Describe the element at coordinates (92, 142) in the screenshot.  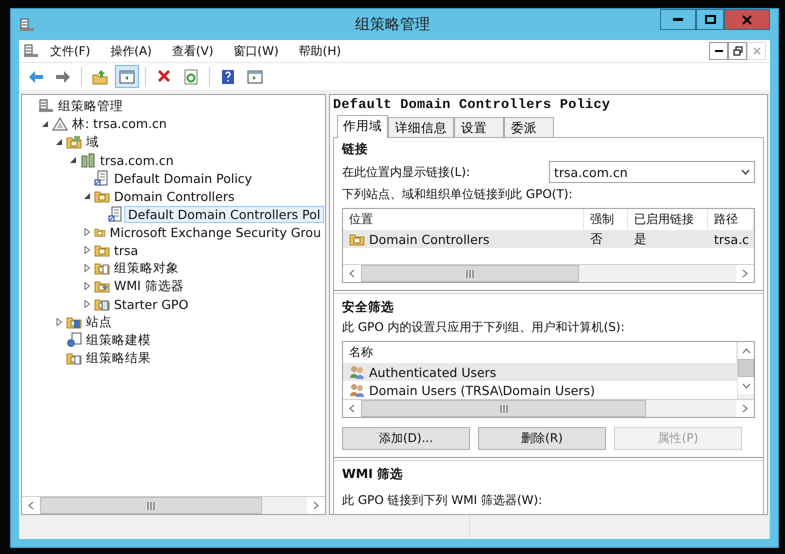
I see `tree-item: 域` at that location.